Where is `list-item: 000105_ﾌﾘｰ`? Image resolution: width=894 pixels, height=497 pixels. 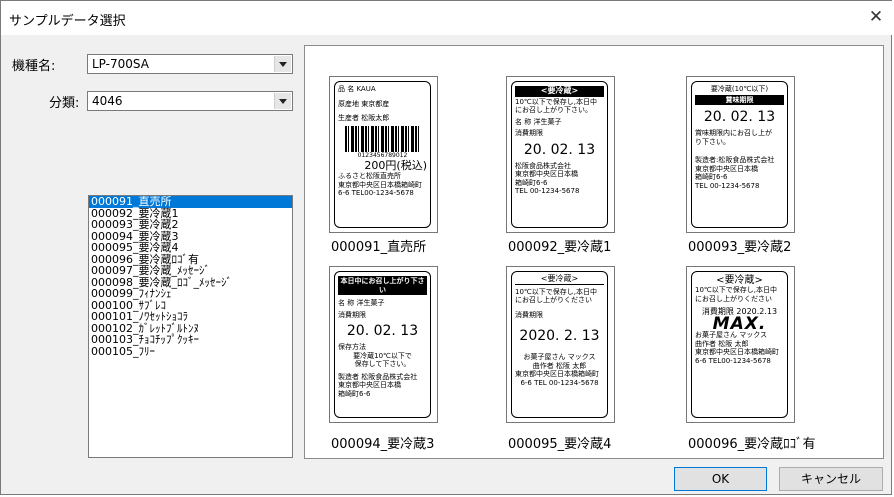
list-item: 000105_ﾌﾘｰ is located at coordinates (190, 351).